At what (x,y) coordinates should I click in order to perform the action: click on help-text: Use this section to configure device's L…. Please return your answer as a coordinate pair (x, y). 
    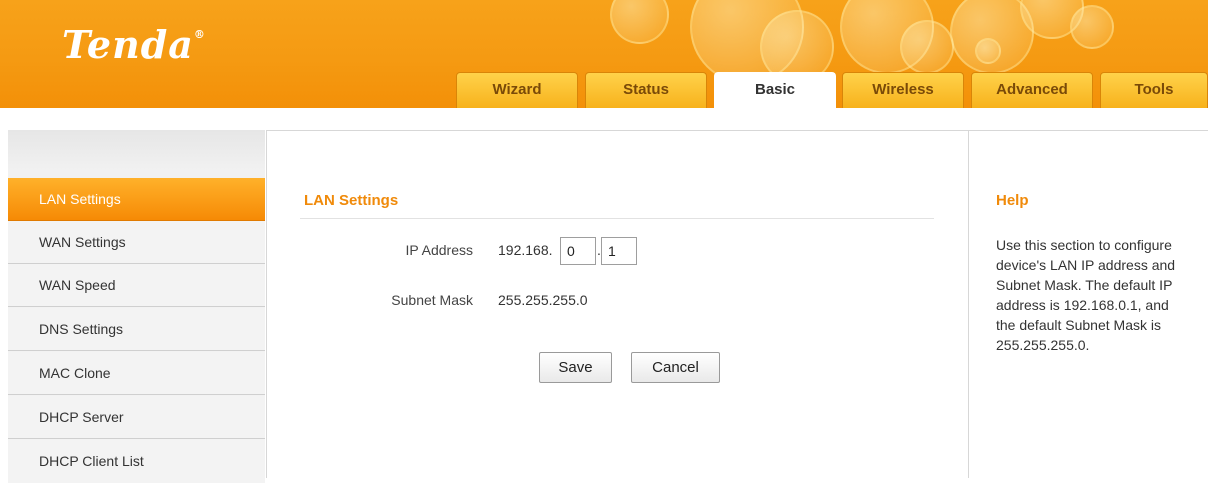
    Looking at the image, I should click on (1086, 295).